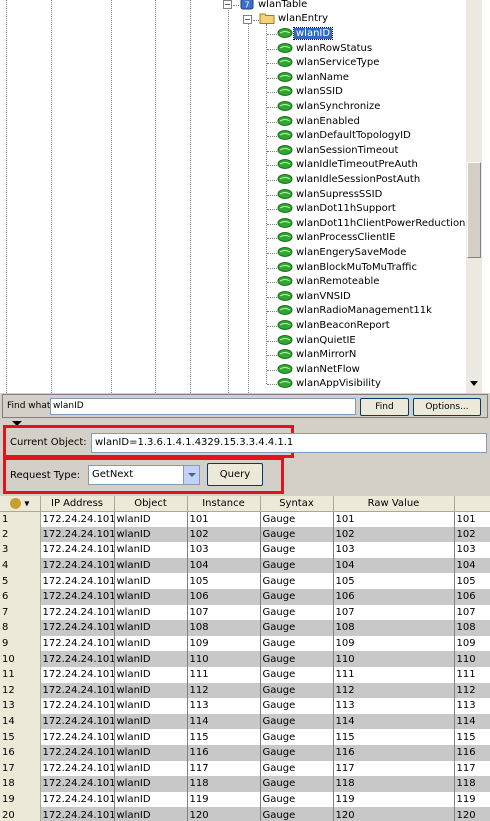 The height and width of the screenshot is (821, 490). I want to click on extra-value-cell: 102, so click(472, 534).